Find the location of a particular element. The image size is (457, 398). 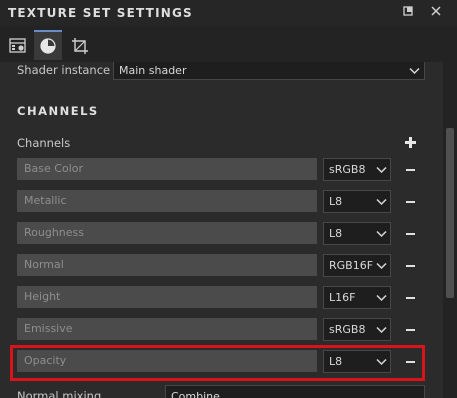

tab-texture-set-settings is located at coordinates (18, 46).